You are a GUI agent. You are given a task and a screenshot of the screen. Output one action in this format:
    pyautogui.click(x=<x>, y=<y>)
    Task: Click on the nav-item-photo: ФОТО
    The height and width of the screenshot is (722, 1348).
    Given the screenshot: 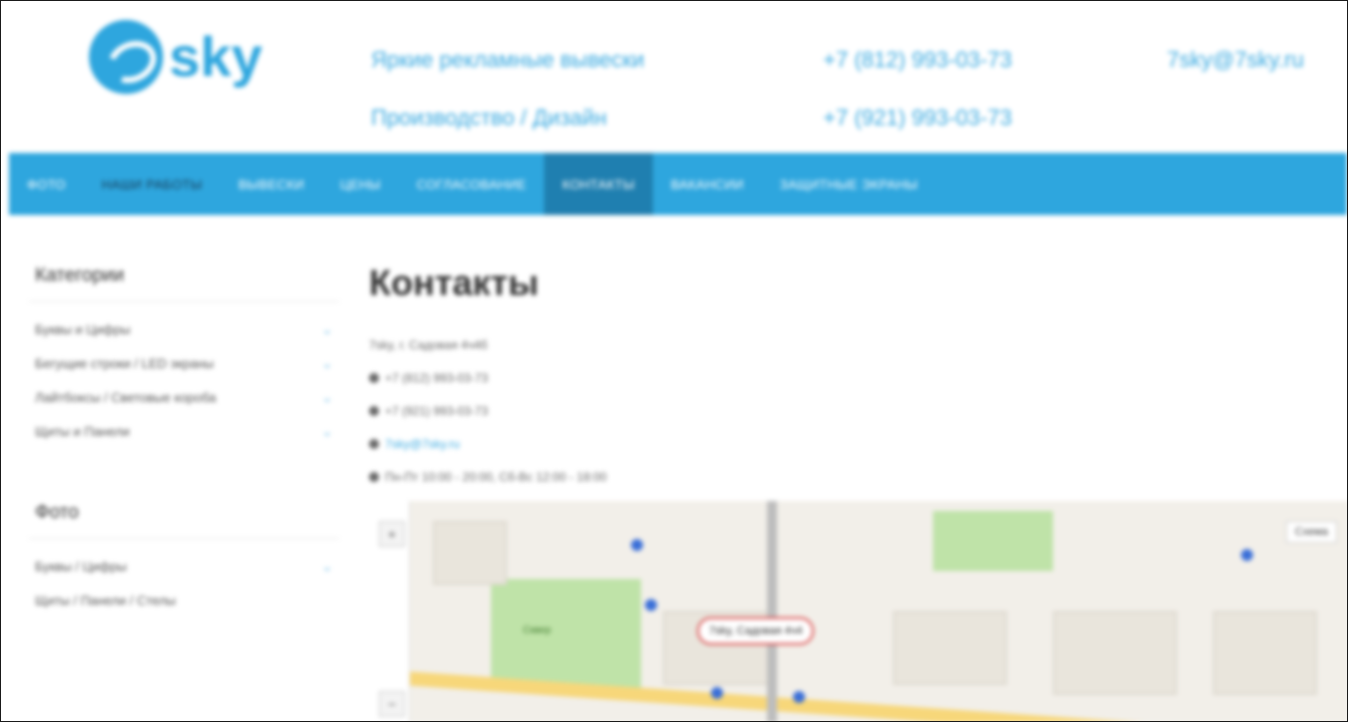 What is the action you would take?
    pyautogui.click(x=46, y=184)
    